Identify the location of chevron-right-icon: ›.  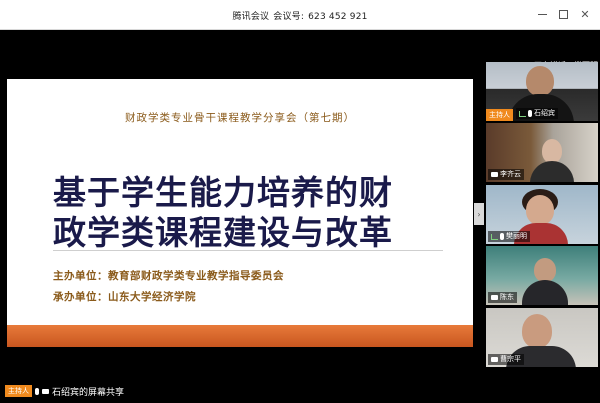
(479, 214).